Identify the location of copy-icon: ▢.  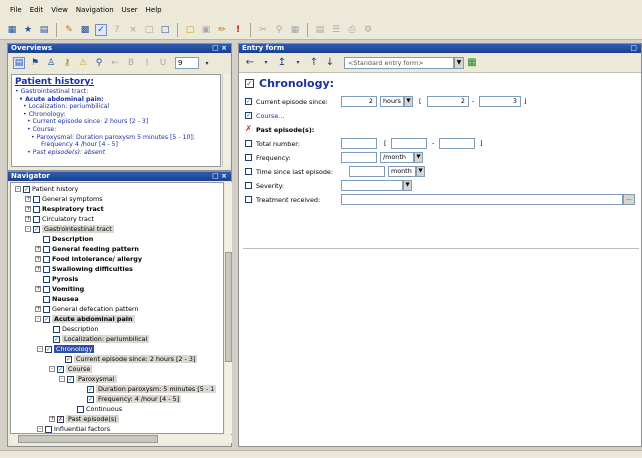
(190, 30).